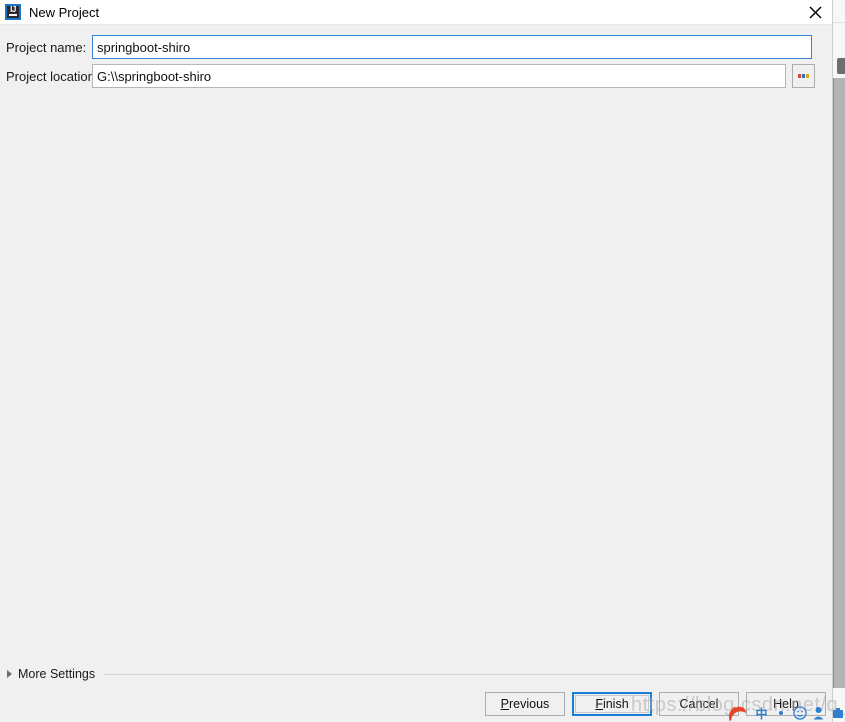 The image size is (845, 722). I want to click on dialog-title: New Project, so click(64, 12).